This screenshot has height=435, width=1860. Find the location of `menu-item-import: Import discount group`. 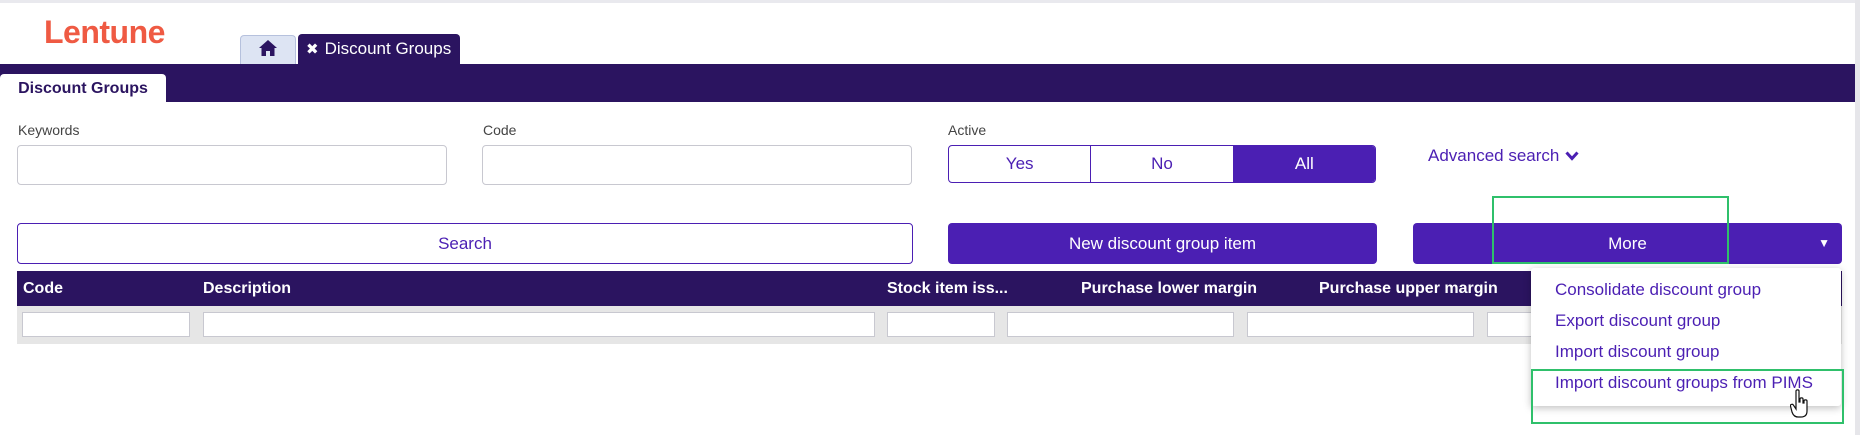

menu-item-import: Import discount group is located at coordinates (1637, 352).